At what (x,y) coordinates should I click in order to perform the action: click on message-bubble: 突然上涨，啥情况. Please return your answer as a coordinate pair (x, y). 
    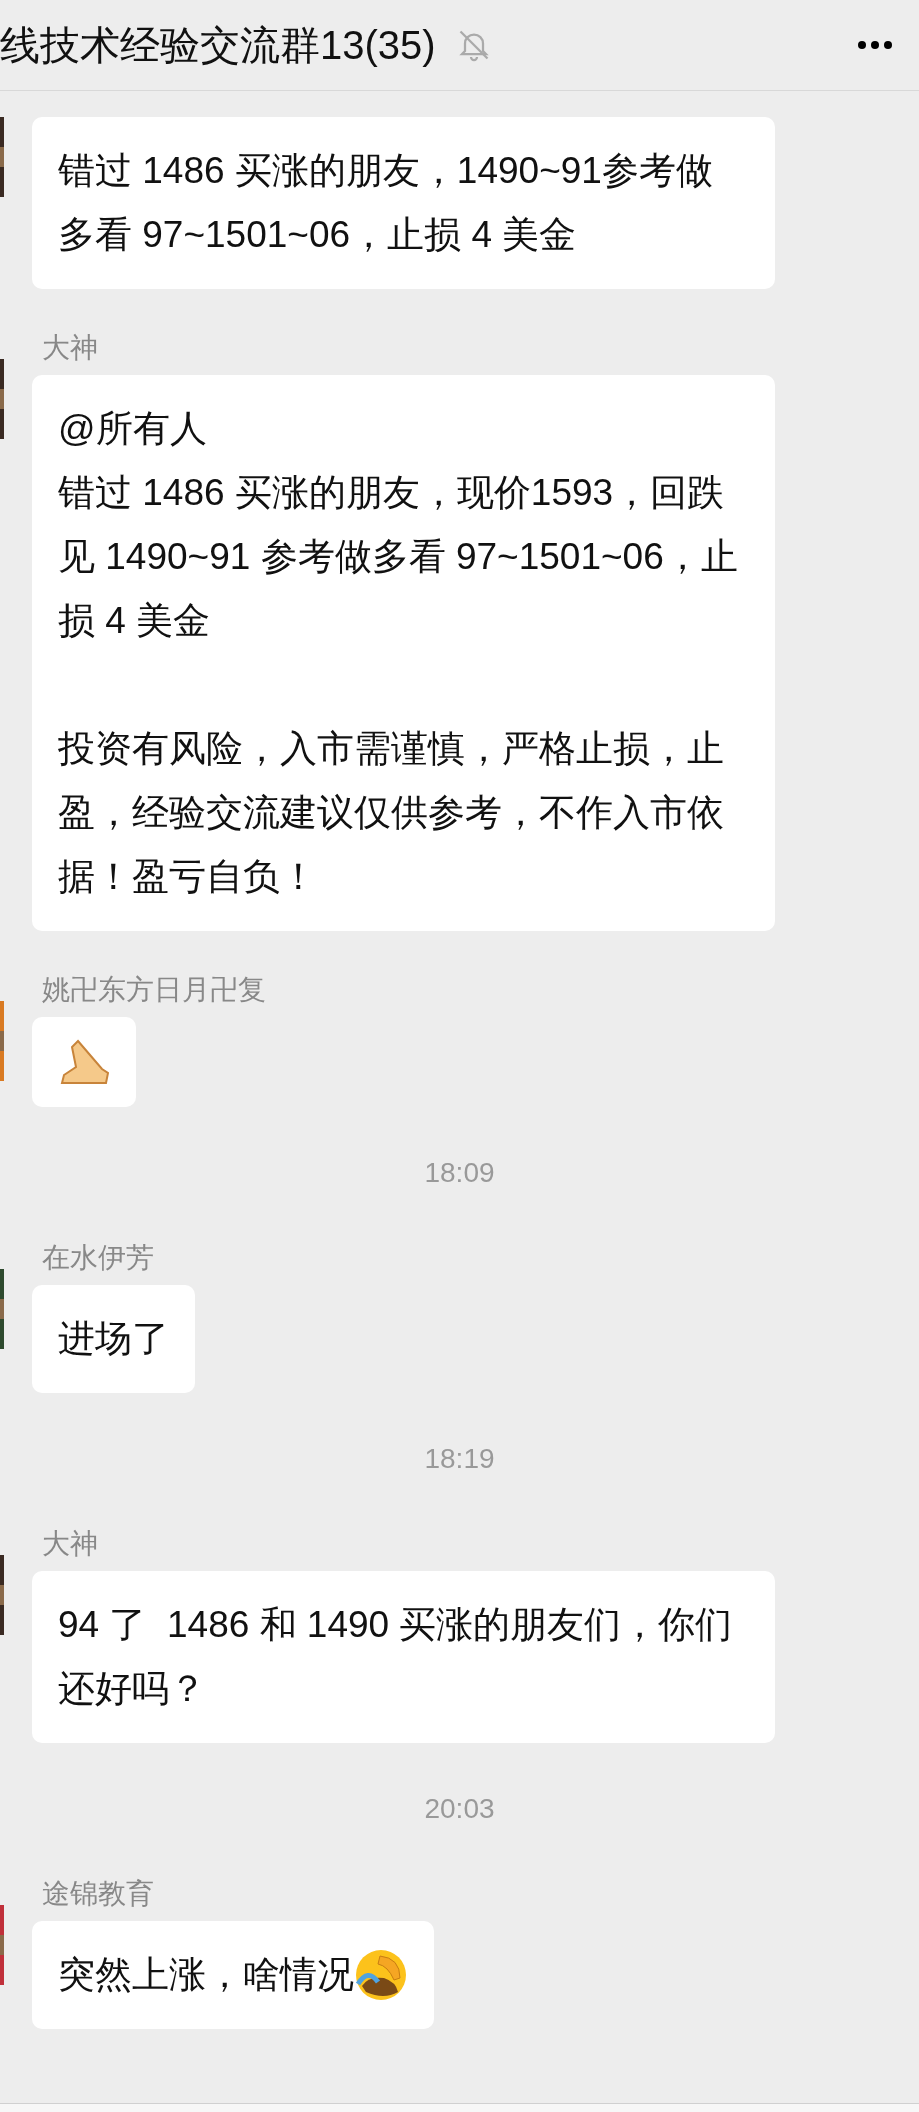
    Looking at the image, I should click on (233, 1975).